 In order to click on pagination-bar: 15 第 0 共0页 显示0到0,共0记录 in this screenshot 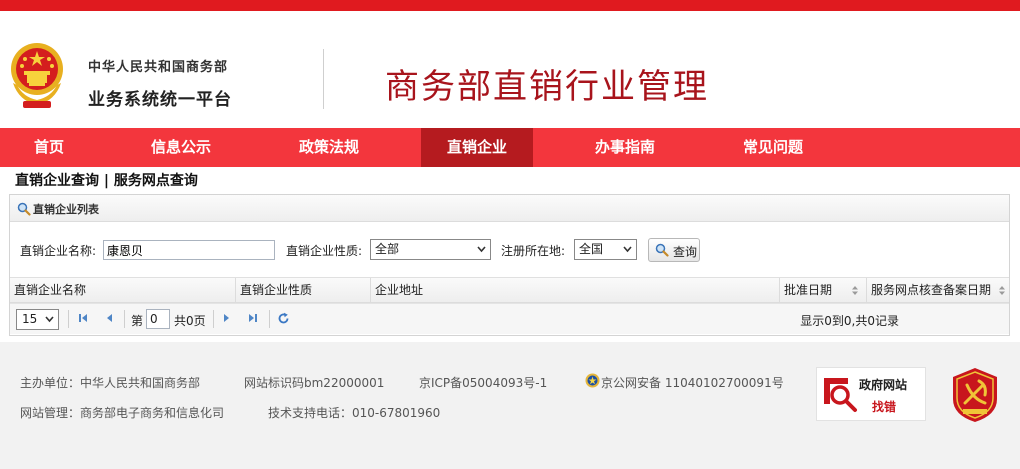, I will do `click(509, 318)`.